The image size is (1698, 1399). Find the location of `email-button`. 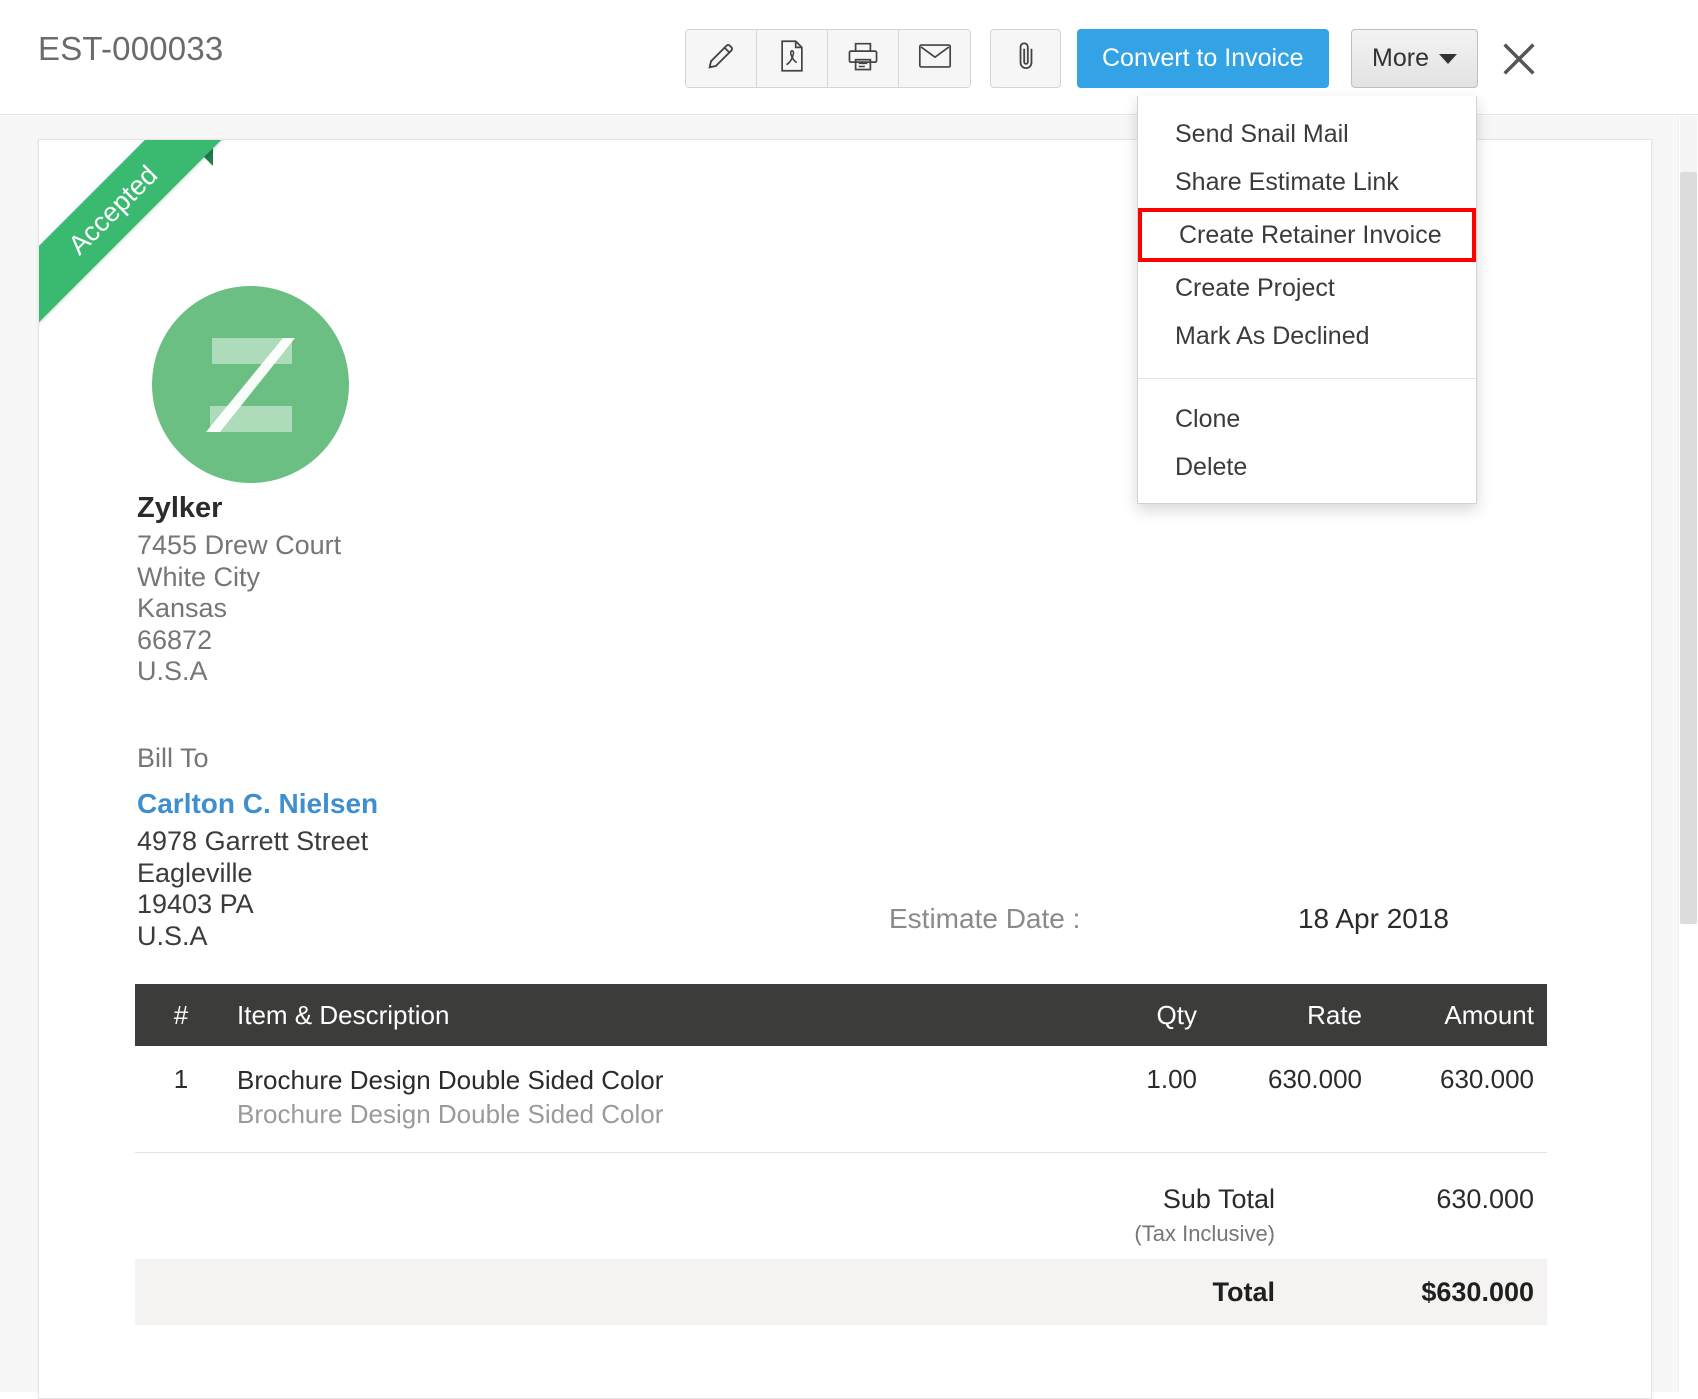

email-button is located at coordinates (934, 58).